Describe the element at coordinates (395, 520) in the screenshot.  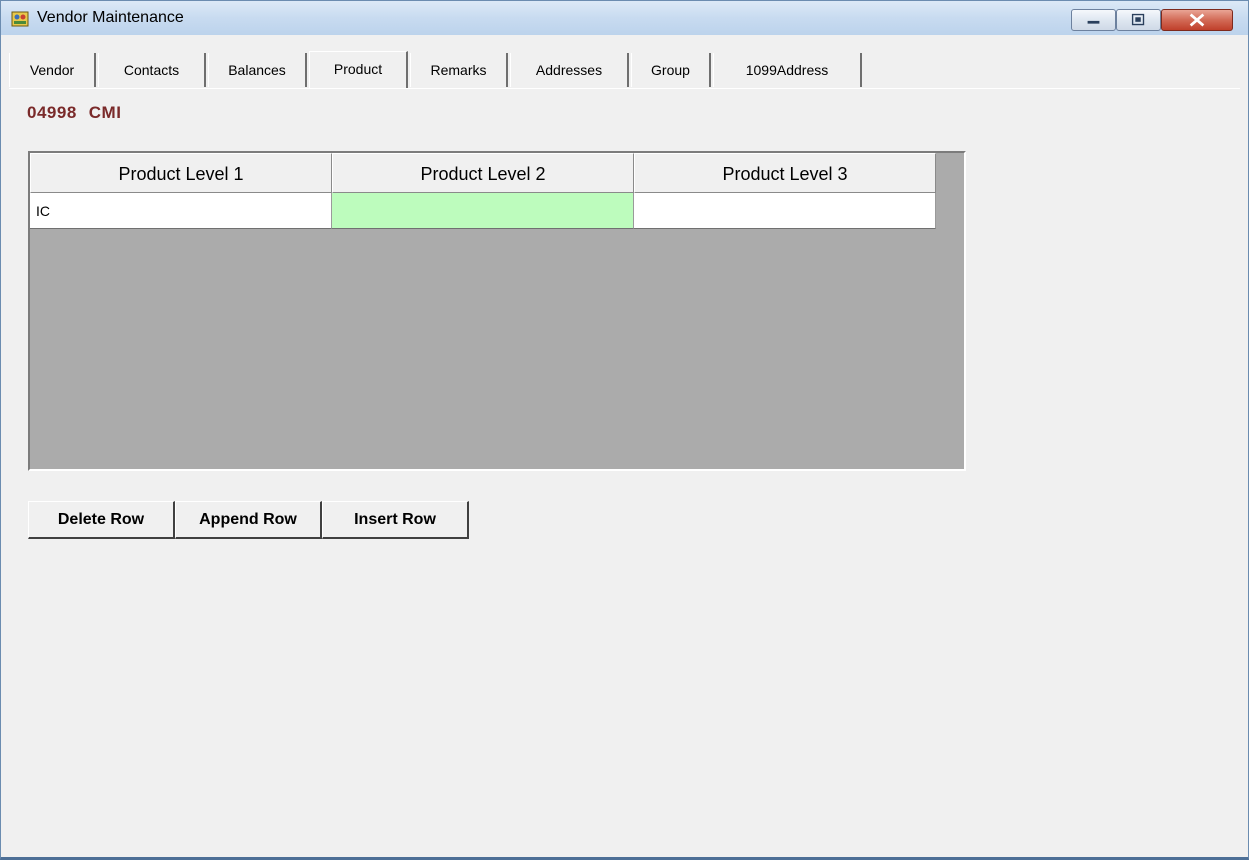
I see `insert-row-button: Insert Row` at that location.